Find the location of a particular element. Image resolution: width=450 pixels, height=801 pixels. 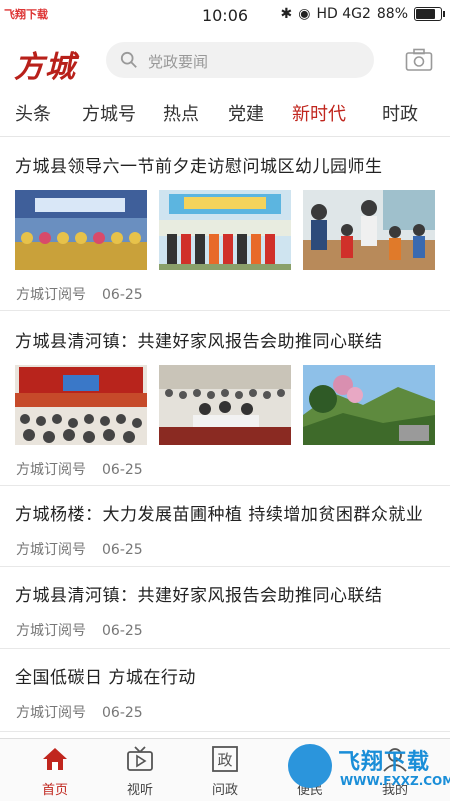

nav-label: 问政 is located at coordinates (224, 790).